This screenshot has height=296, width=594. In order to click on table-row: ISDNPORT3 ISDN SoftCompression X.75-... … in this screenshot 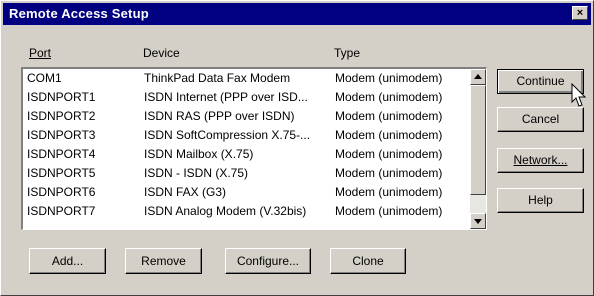, I will do `click(246, 135)`.